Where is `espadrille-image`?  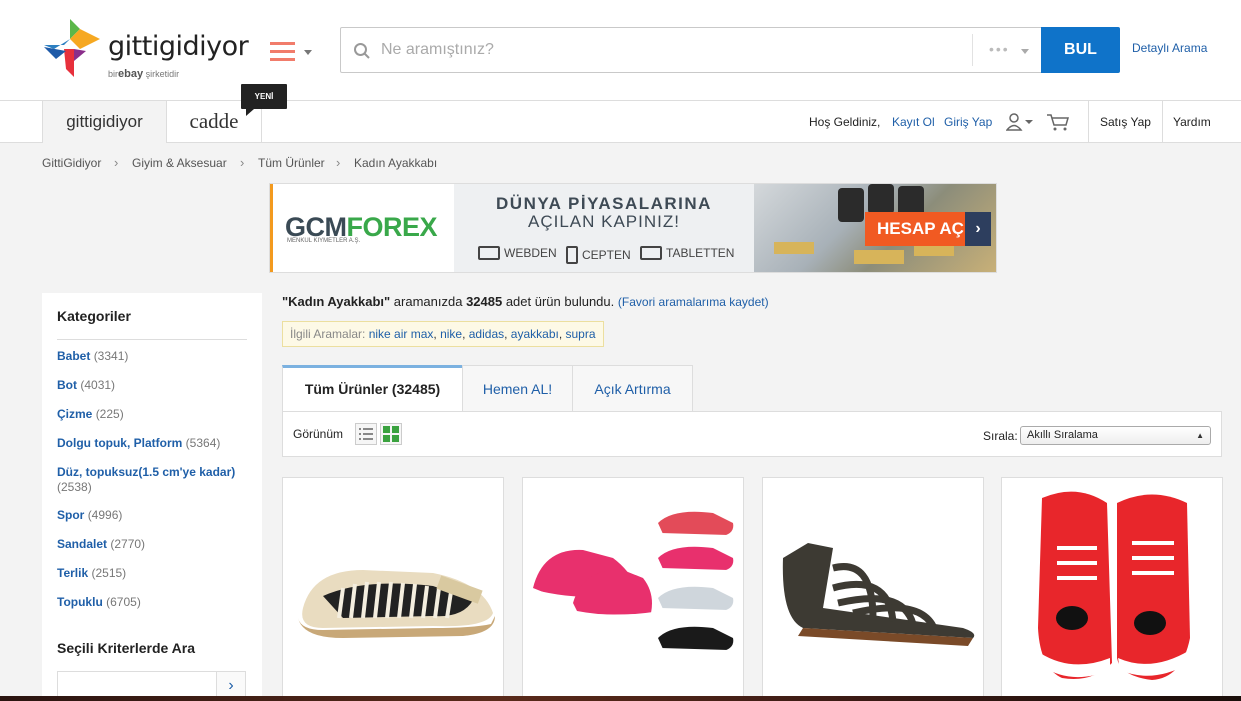
espadrille-image is located at coordinates (396, 604).